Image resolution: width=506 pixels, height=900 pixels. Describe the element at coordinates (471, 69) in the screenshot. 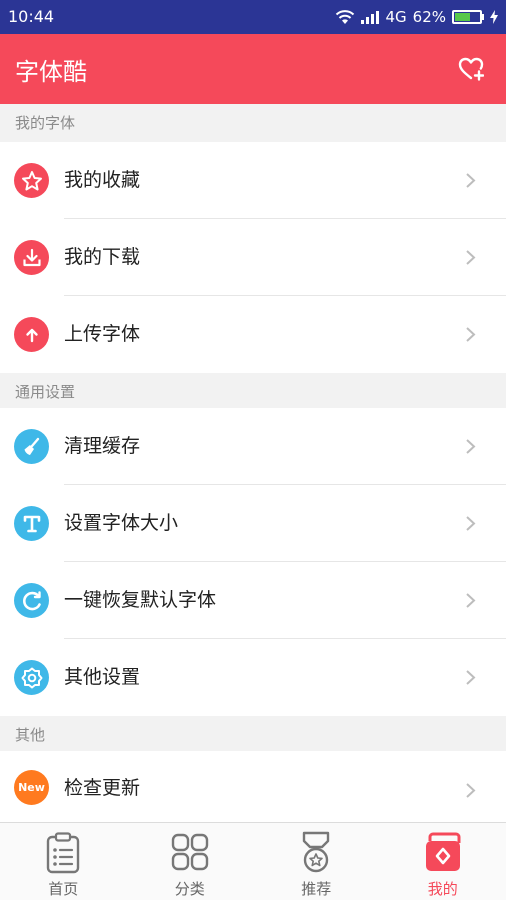

I see `heart-plus-icon` at that location.